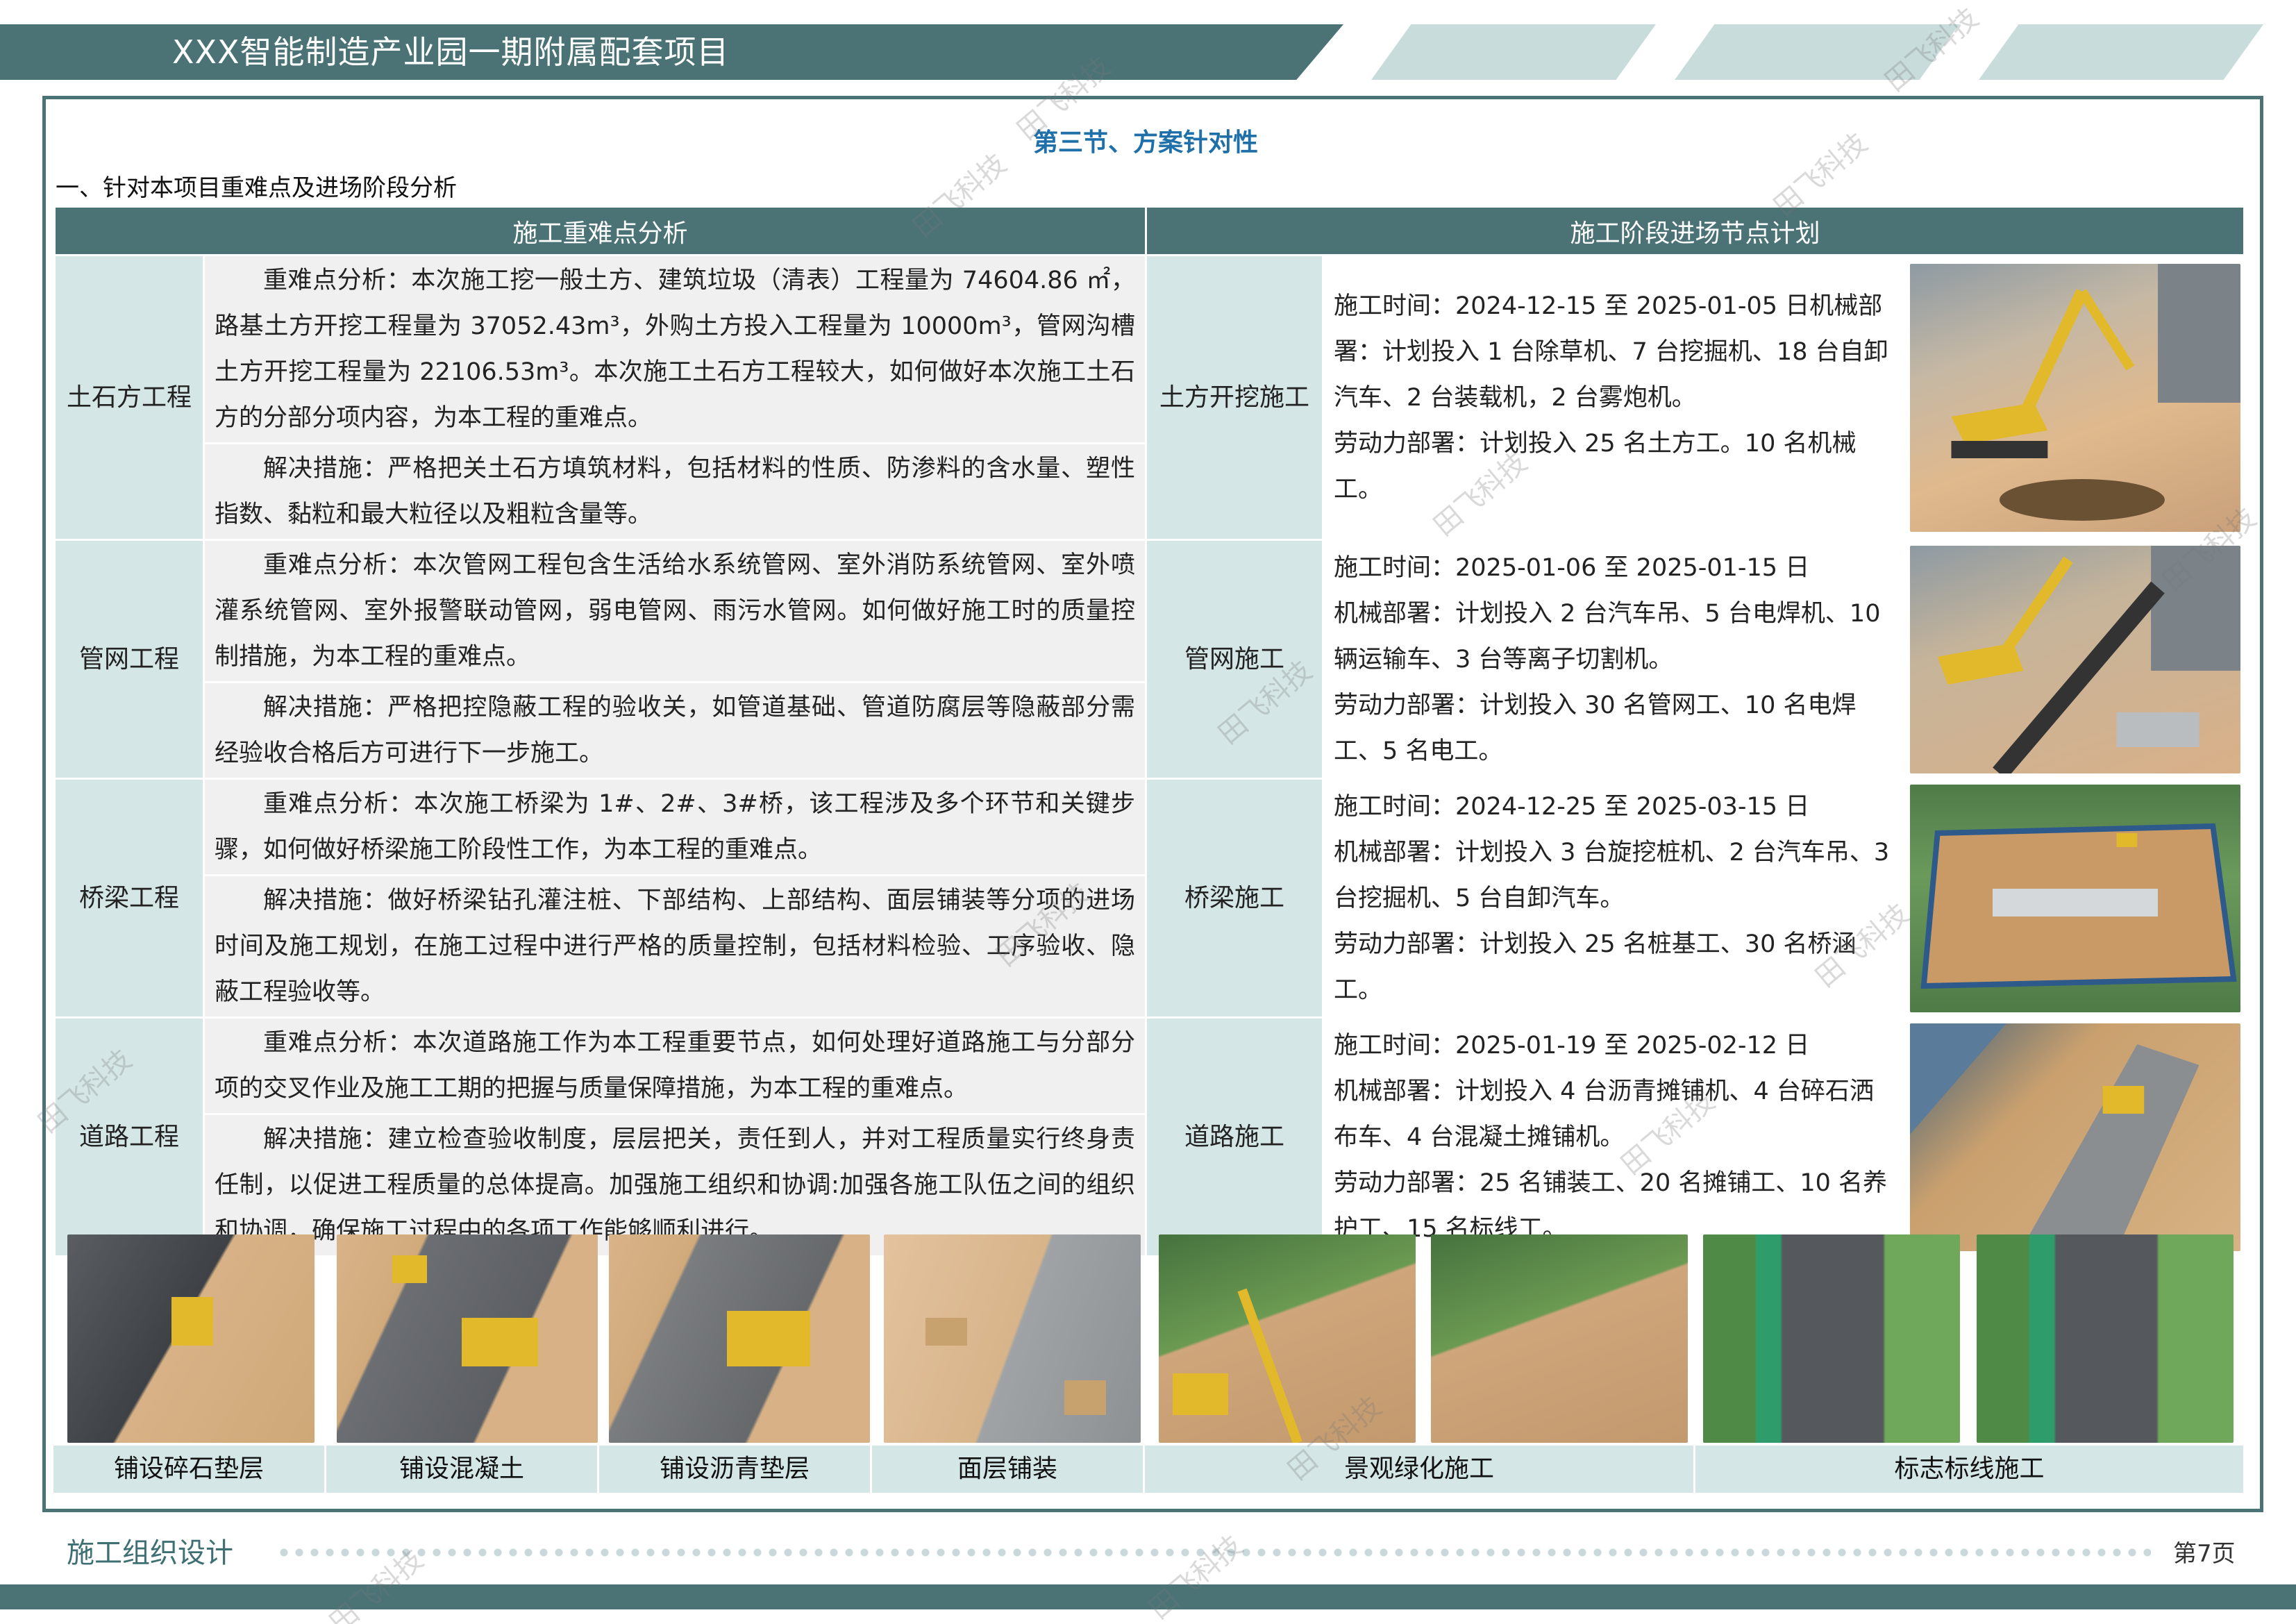 The height and width of the screenshot is (1624, 2296). What do you see at coordinates (461, 1470) in the screenshot?
I see `caption-concrete: 铺设混凝土` at bounding box center [461, 1470].